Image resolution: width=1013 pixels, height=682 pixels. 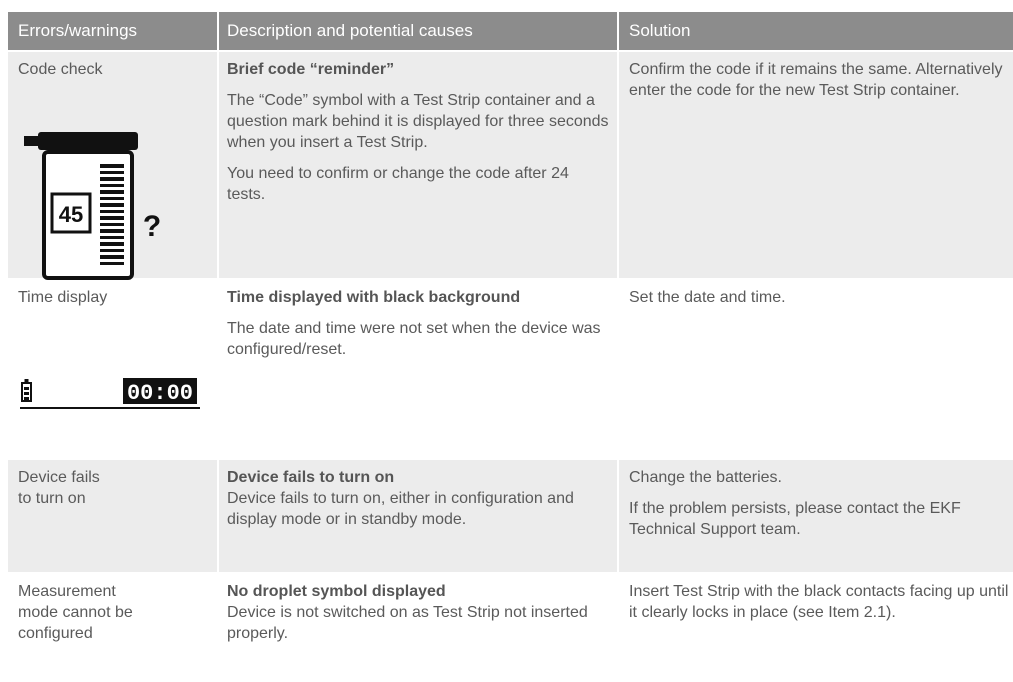 I want to click on test-strip-container-code-icon: 45 ?, so click(x=92, y=206).